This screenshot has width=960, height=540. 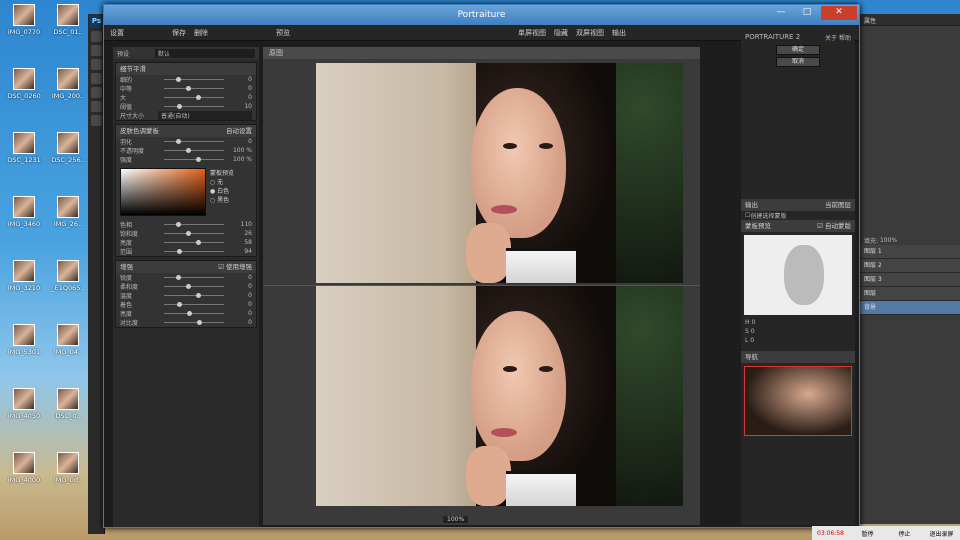 What do you see at coordinates (781, 13) in the screenshot?
I see `minimize-button: —` at bounding box center [781, 13].